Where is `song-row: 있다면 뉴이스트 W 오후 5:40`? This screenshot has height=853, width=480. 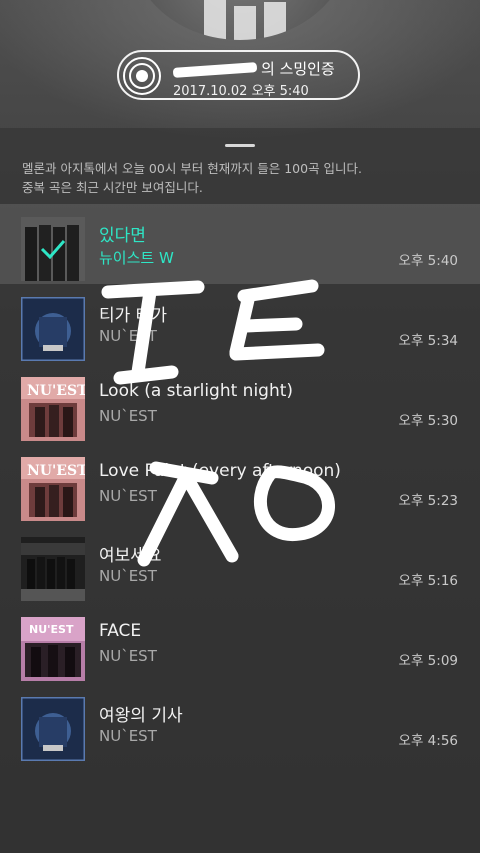 song-row: 있다면 뉴이스트 W 오후 5:40 is located at coordinates (240, 244).